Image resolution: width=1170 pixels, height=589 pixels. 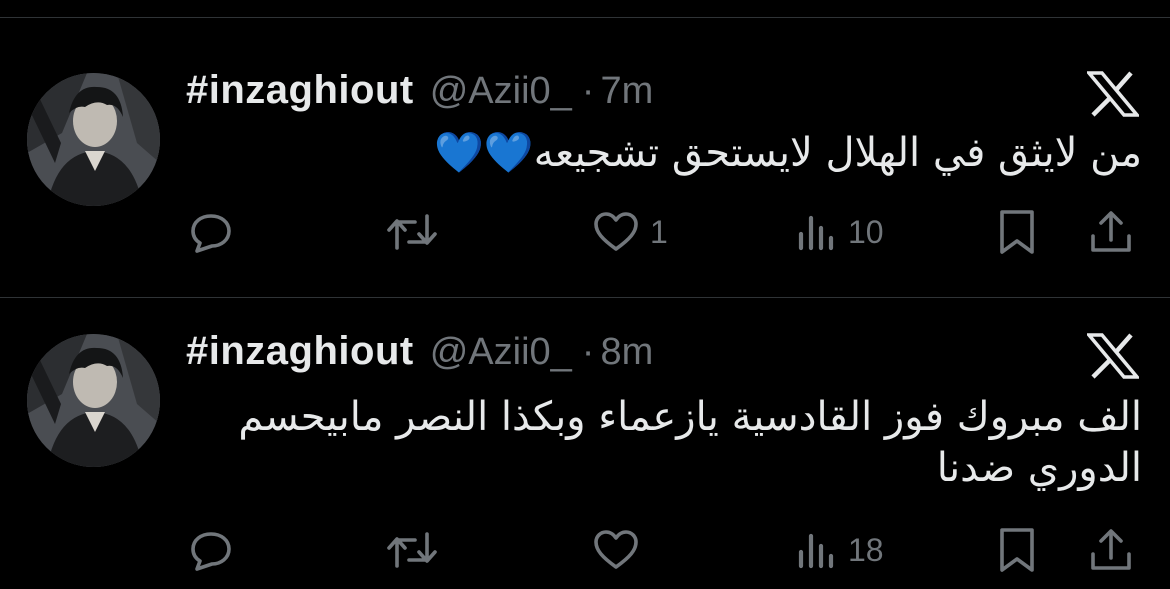 I want to click on tweet-divider, so click(x=585, y=297).